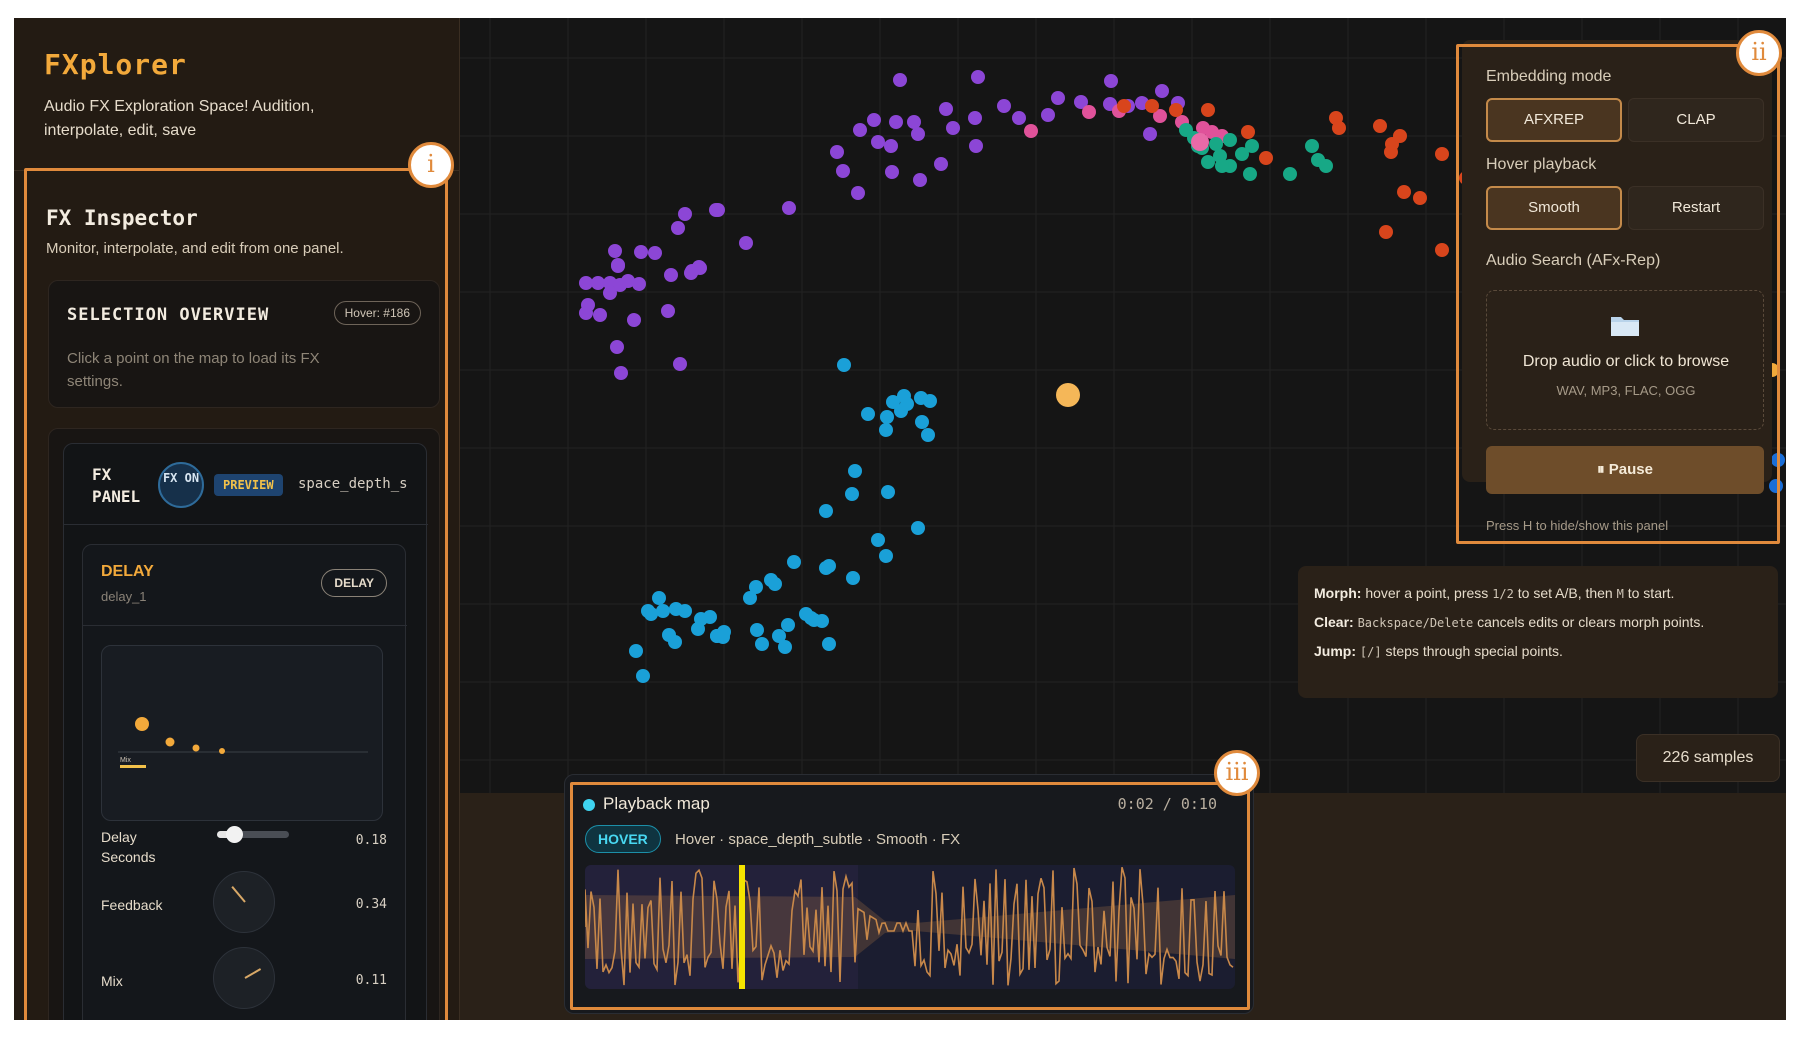 This screenshot has width=1800, height=1037. I want to click on delay-seconds-slider, so click(253, 834).